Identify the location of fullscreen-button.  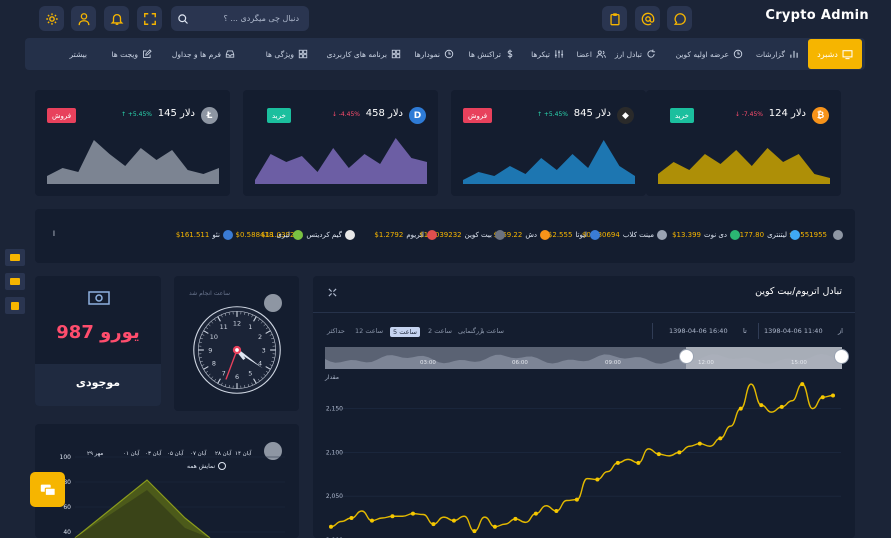
(149, 18).